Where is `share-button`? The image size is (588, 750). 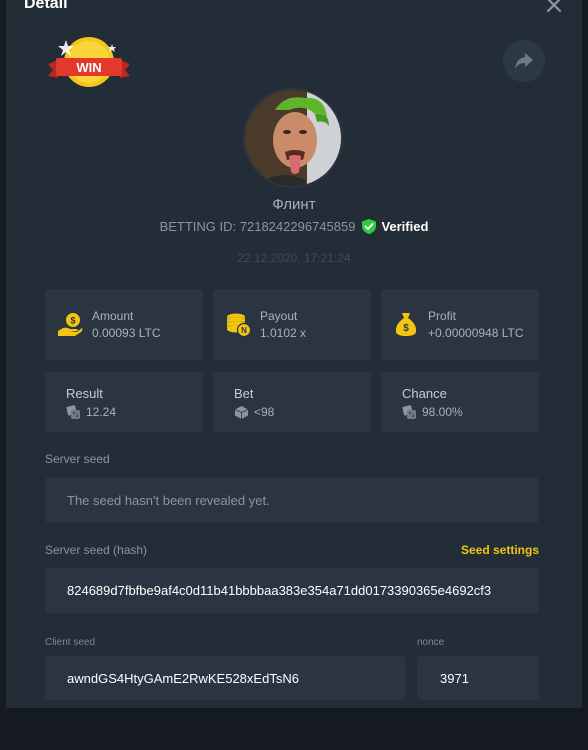 share-button is located at coordinates (524, 61).